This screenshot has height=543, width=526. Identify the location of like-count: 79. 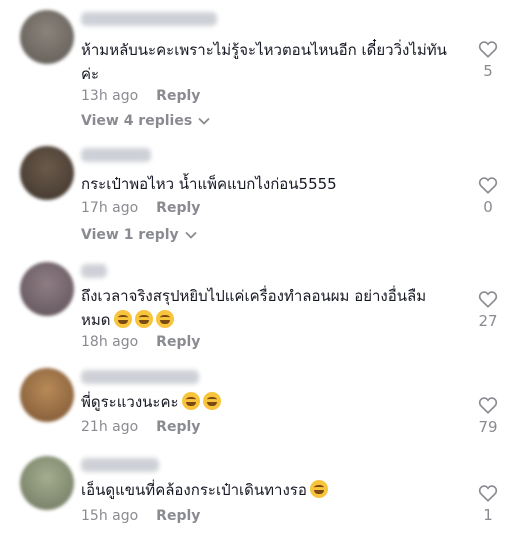
(488, 427).